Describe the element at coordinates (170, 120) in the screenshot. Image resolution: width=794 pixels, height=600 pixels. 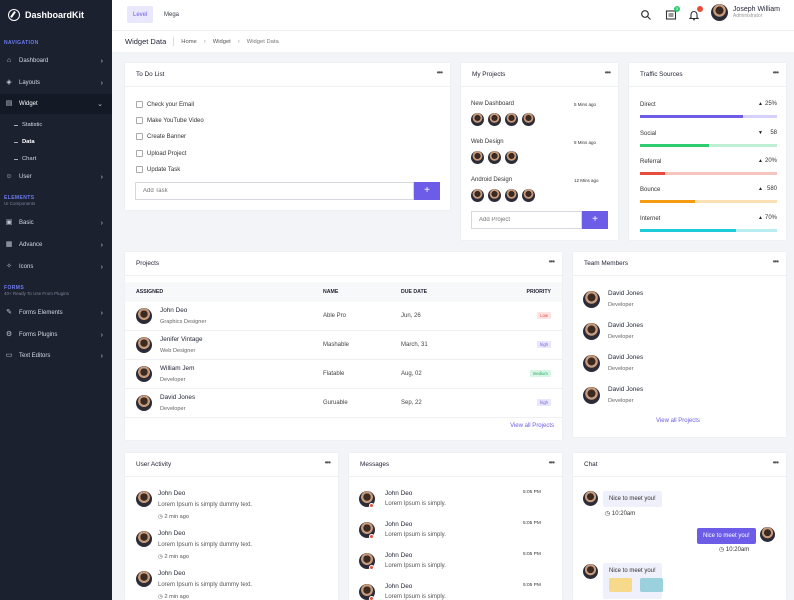
I see `todo-item: Make YouTube Video` at that location.